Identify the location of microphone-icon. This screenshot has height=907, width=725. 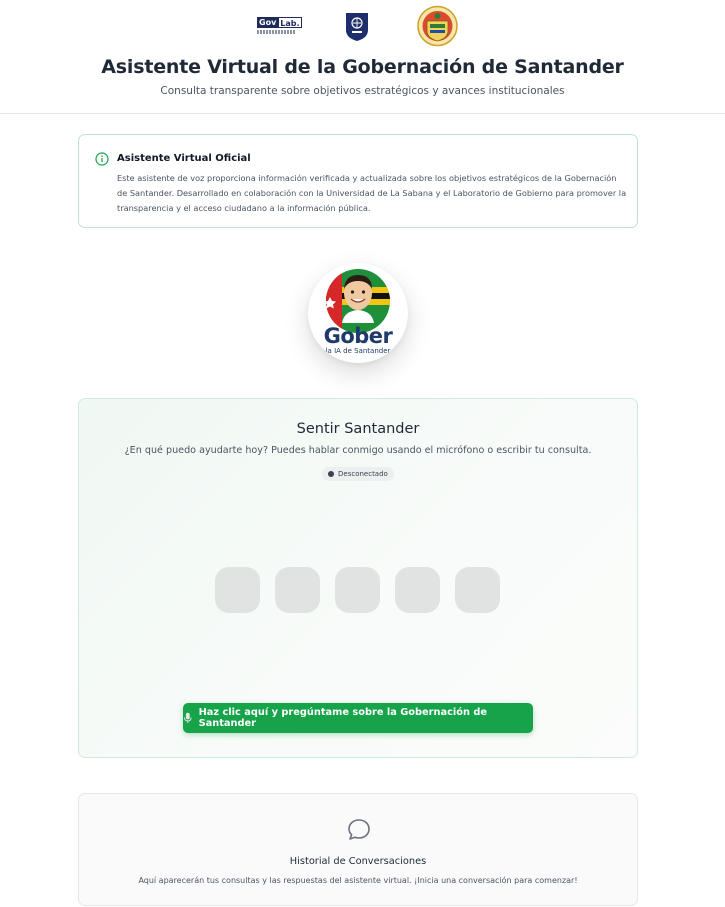
(187, 717).